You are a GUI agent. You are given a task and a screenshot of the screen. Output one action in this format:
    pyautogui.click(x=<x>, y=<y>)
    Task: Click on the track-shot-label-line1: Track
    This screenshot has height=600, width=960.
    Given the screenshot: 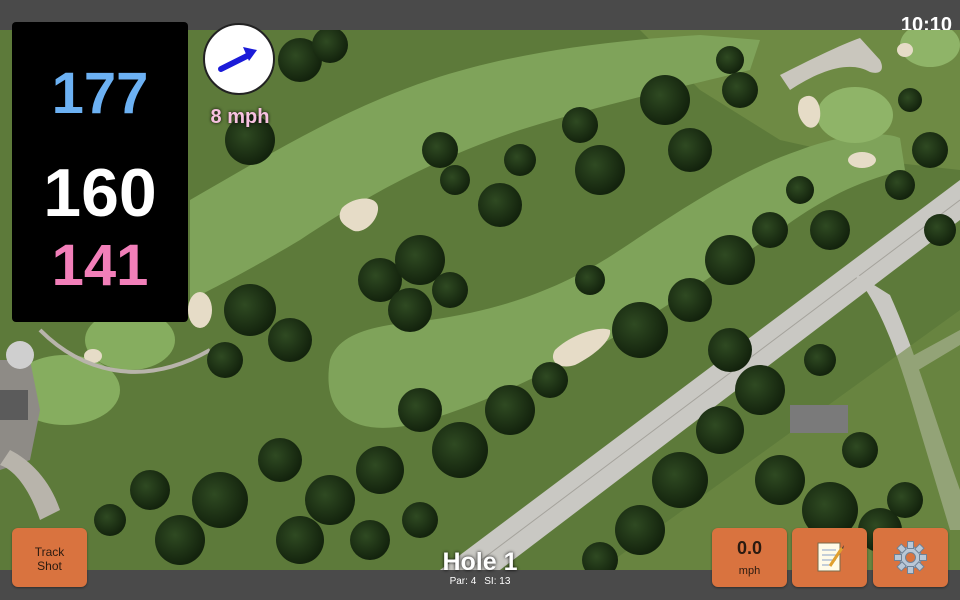 What is the action you would take?
    pyautogui.click(x=49, y=552)
    